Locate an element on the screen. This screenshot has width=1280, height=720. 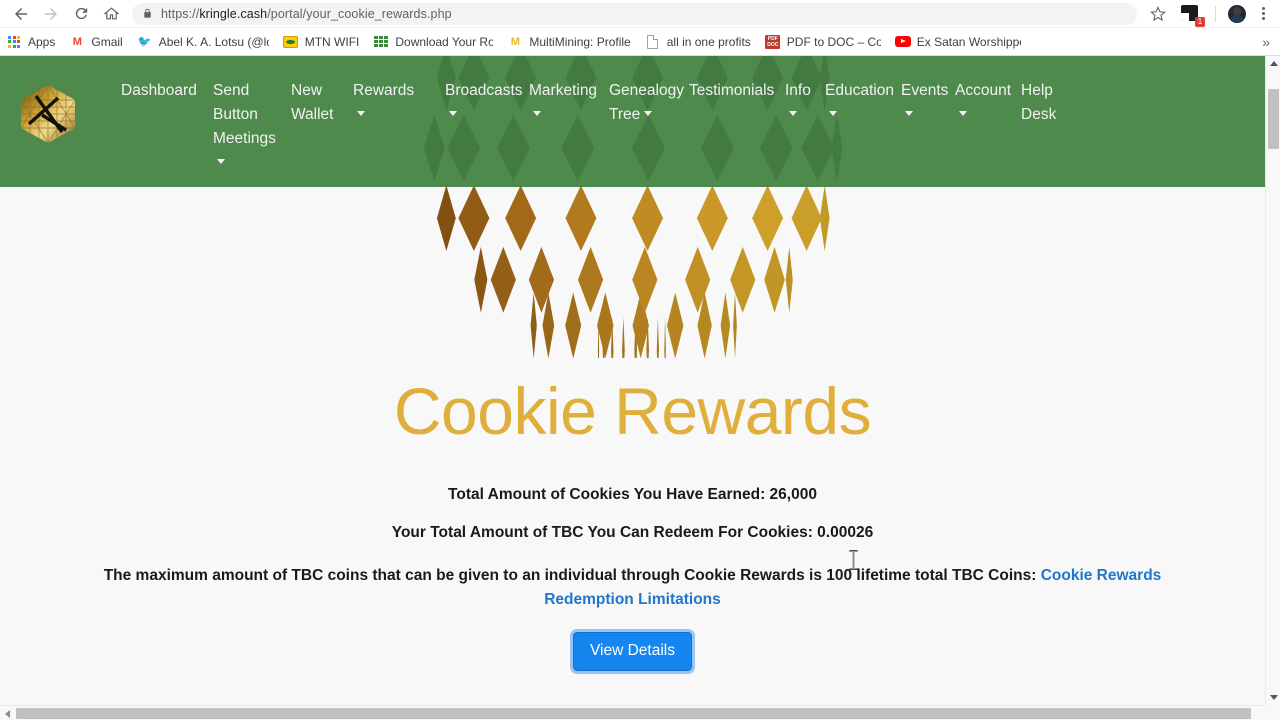
bookmark-label: Apps is located at coordinates (42, 41).